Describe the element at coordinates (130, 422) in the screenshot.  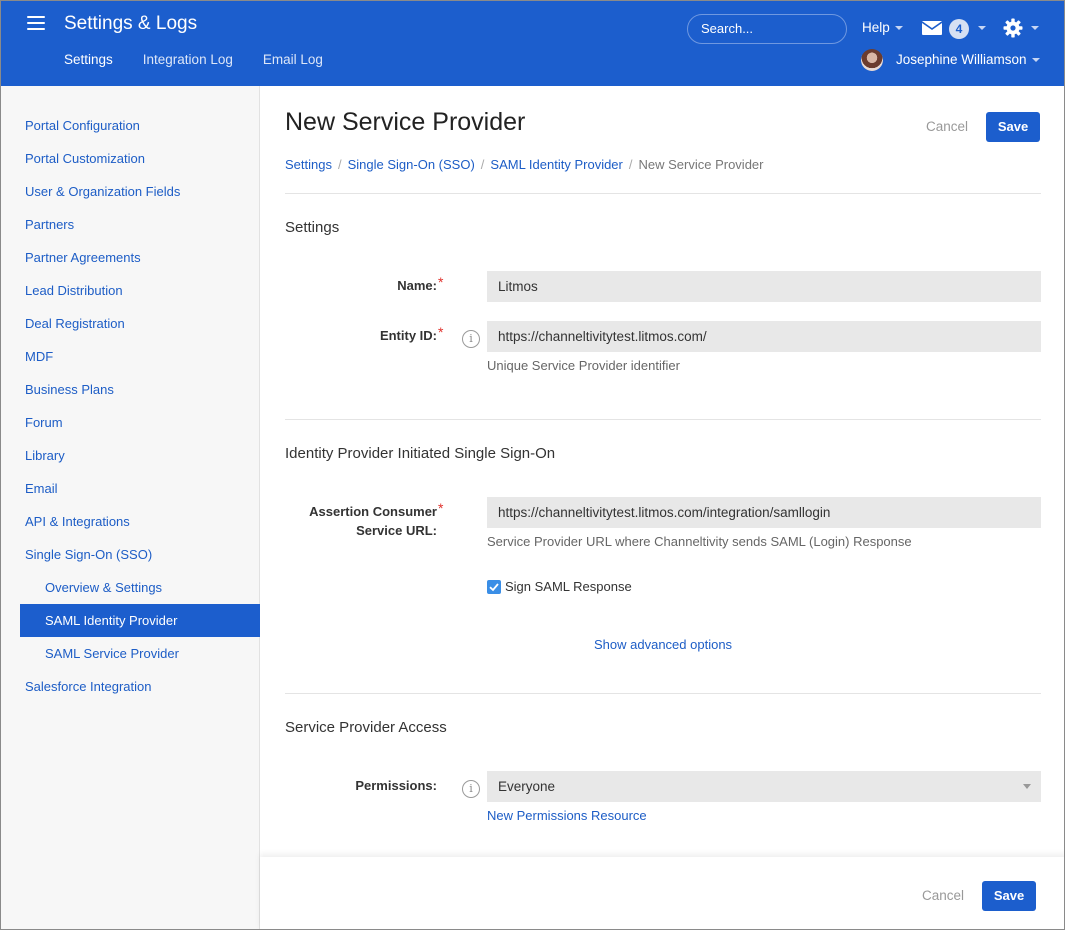
I see `sidebar-item-forum: Forum` at that location.